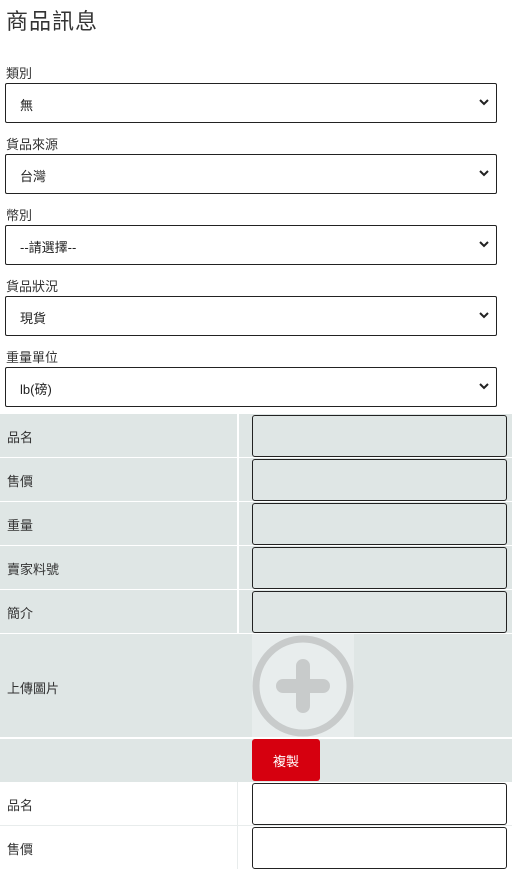 The width and height of the screenshot is (512, 869). What do you see at coordinates (251, 245) in the screenshot?
I see `currency-select: --請選擇--` at bounding box center [251, 245].